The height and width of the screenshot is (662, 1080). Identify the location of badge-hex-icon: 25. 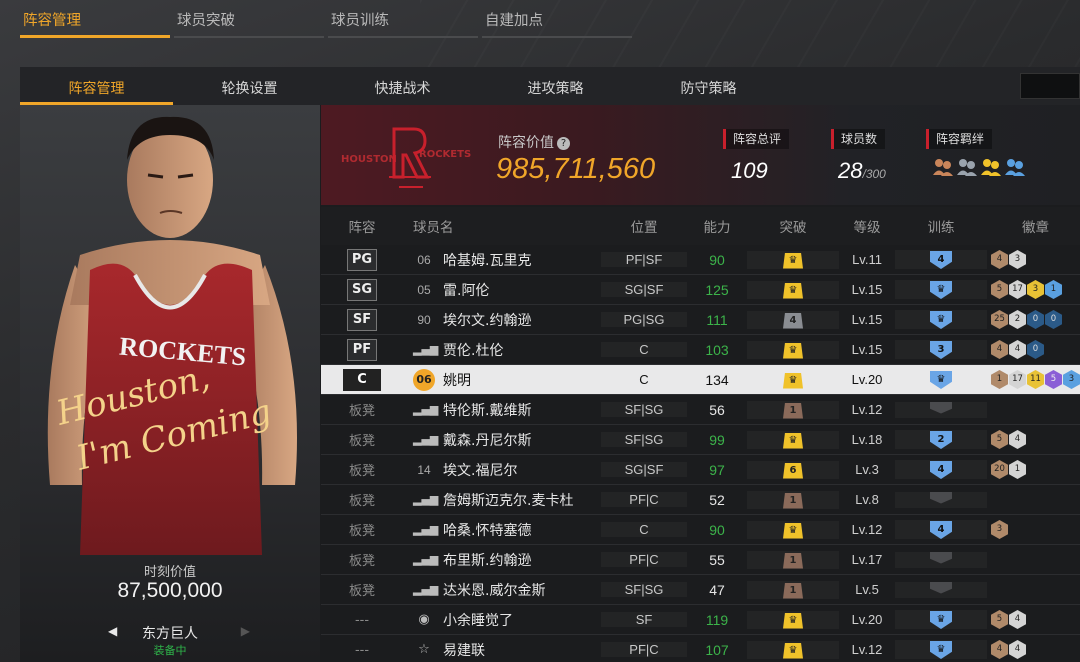
(999, 319).